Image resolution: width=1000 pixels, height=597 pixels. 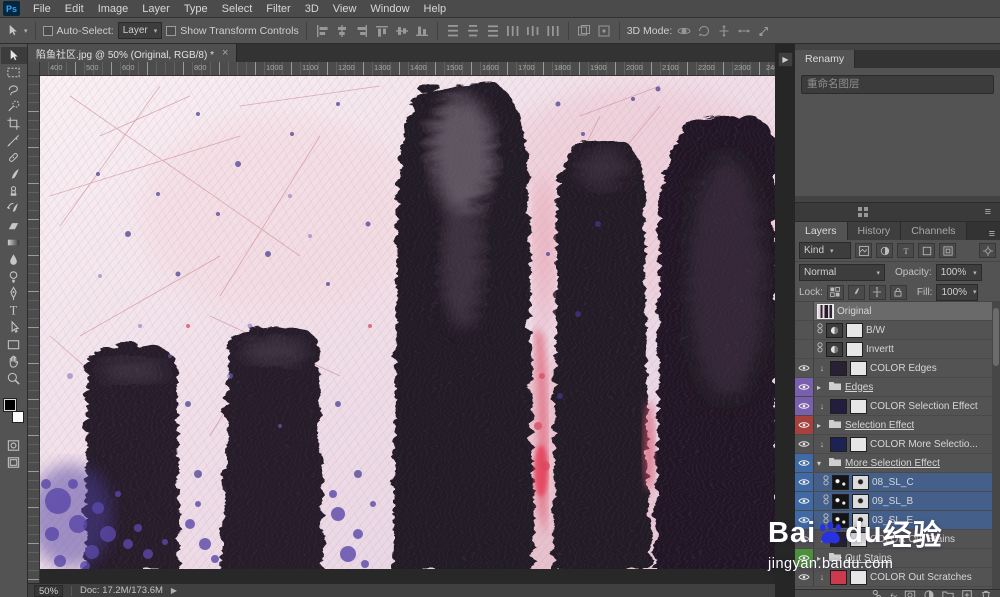 I want to click on show-transform-controls-checkbox, so click(x=171, y=30).